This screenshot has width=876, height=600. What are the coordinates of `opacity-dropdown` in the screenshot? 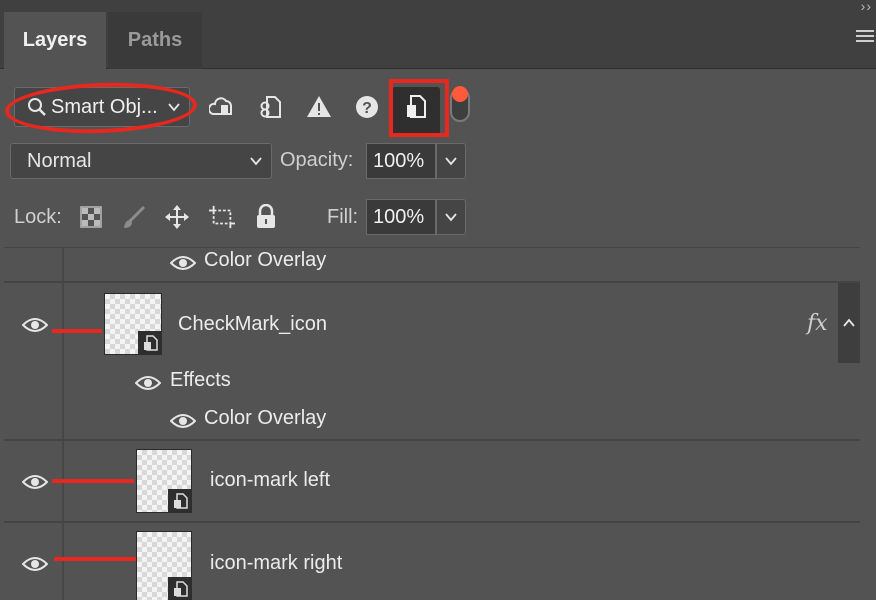 It's located at (451, 161).